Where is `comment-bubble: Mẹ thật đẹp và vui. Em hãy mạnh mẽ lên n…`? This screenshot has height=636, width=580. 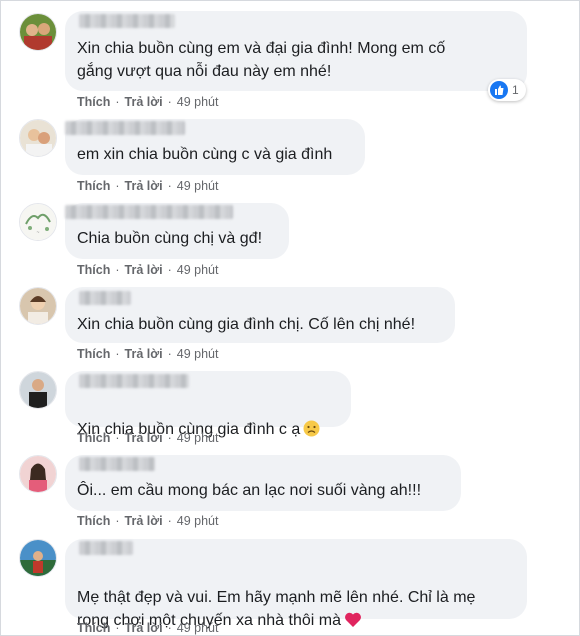 comment-bubble: Mẹ thật đẹp và vui. Em hãy mạnh mẽ lên n… is located at coordinates (296, 584).